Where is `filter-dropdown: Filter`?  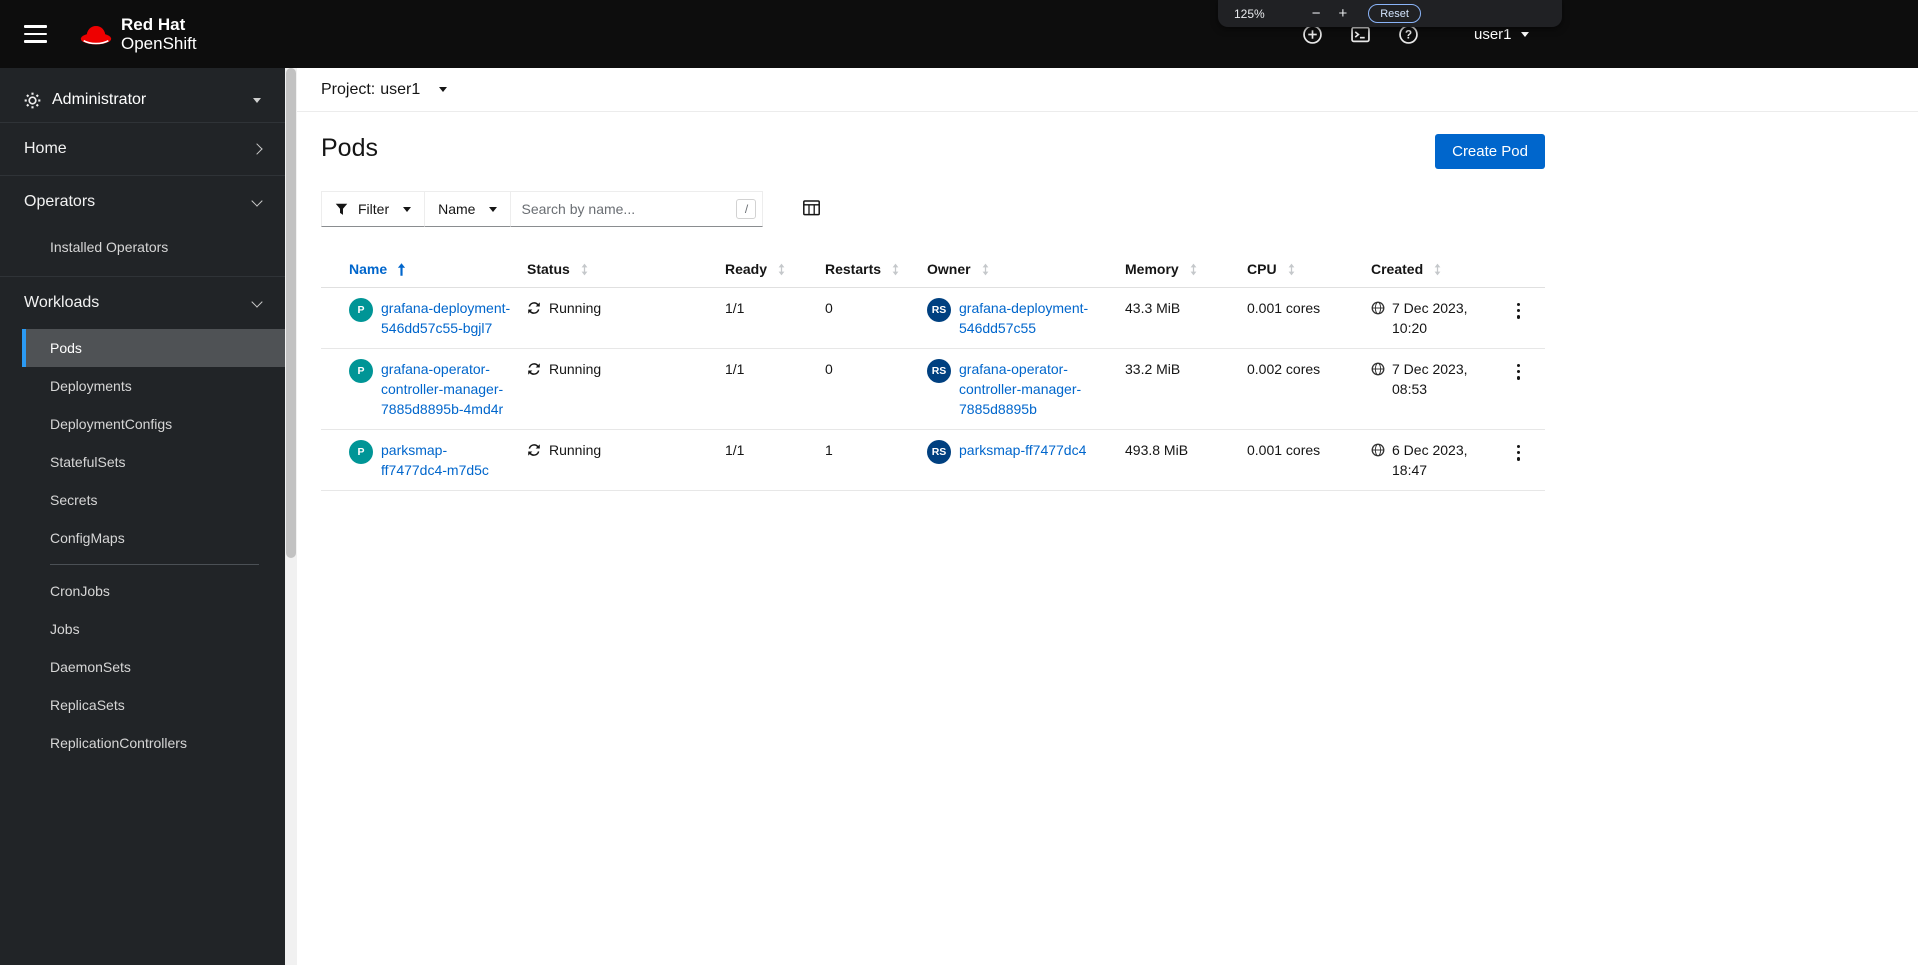 filter-dropdown: Filter is located at coordinates (373, 209).